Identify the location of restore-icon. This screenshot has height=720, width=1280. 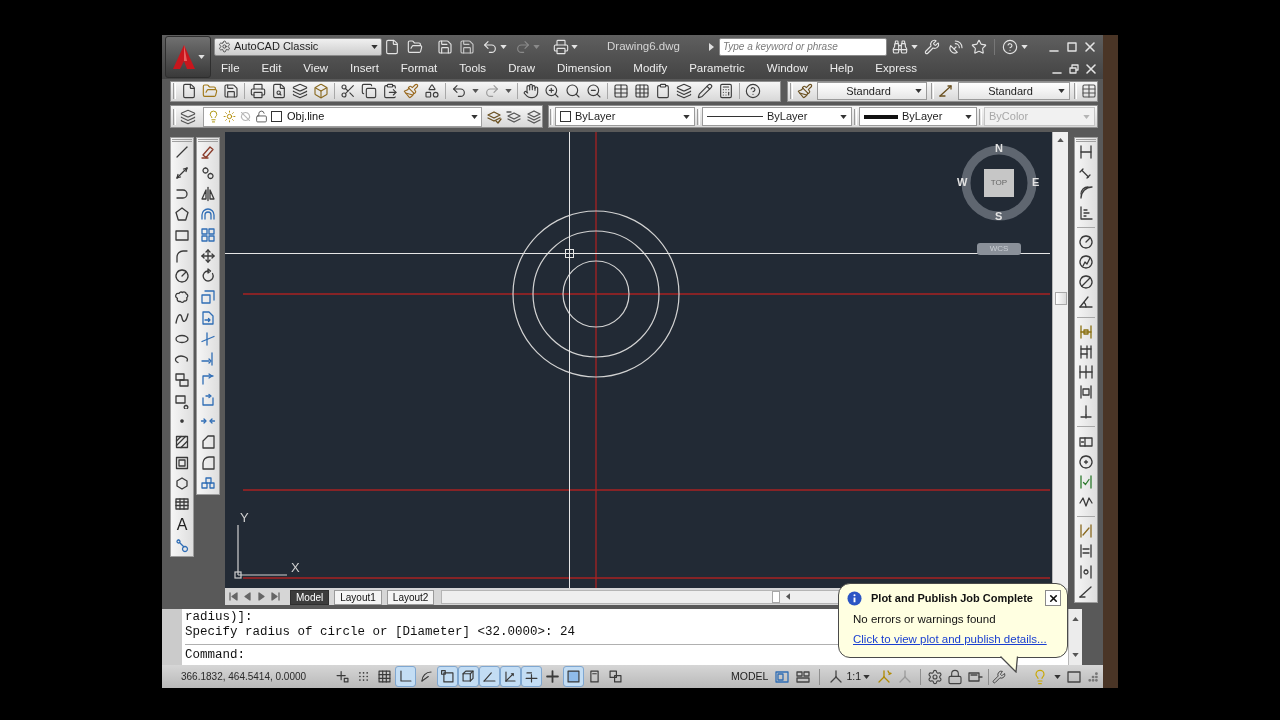
(1074, 68).